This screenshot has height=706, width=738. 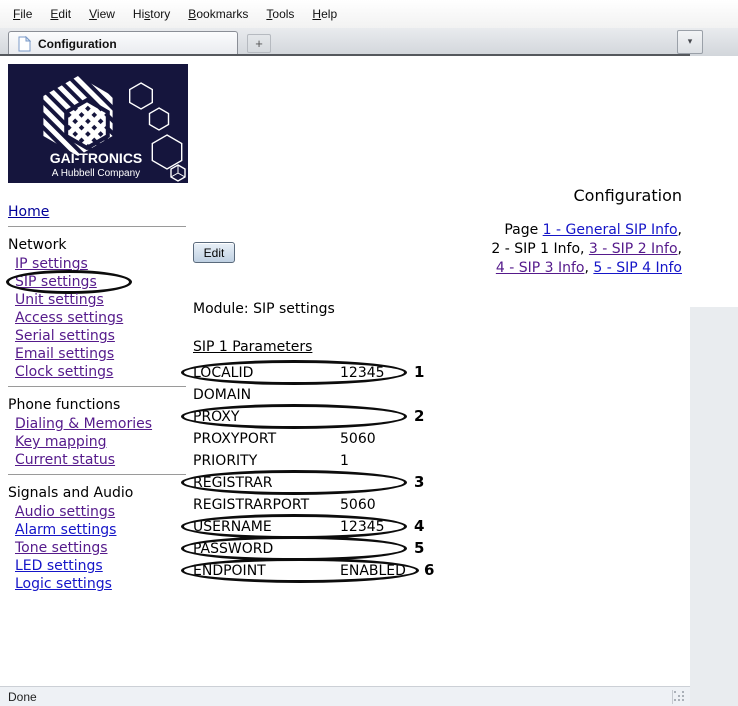 I want to click on param-name: ENDPOINT, so click(x=229, y=571).